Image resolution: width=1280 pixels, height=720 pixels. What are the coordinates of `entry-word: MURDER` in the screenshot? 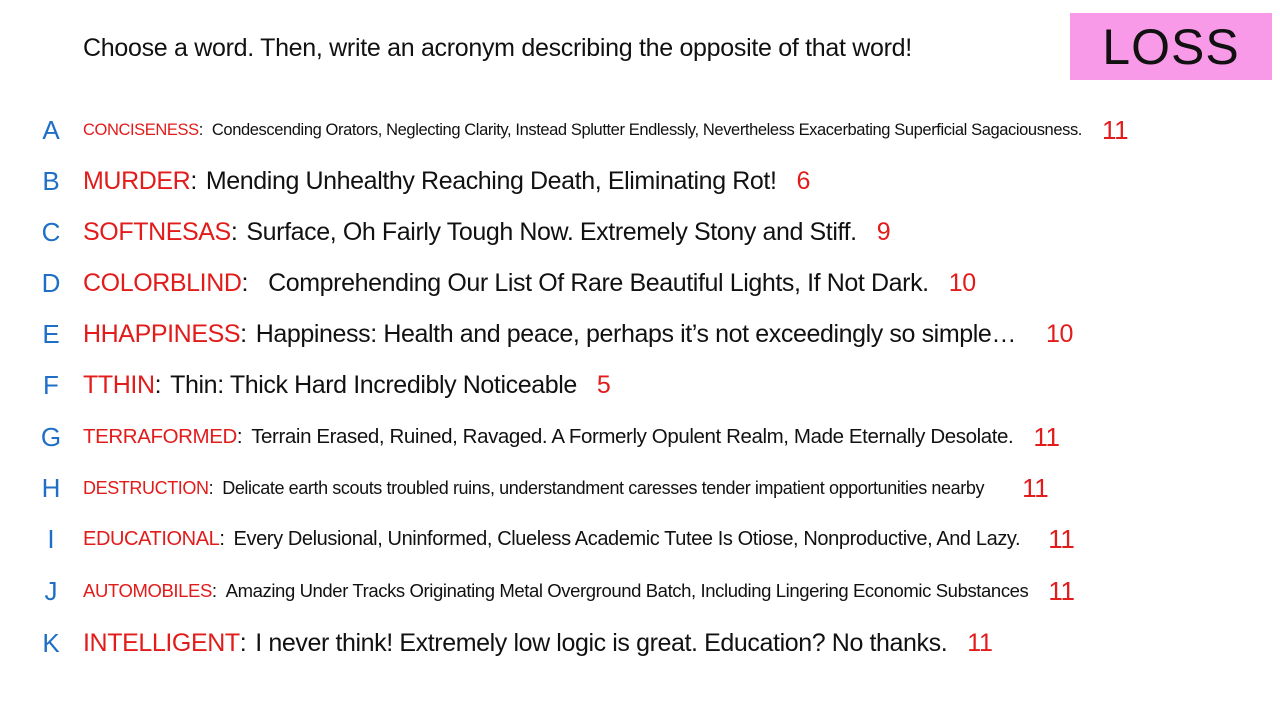 It's located at (137, 180).